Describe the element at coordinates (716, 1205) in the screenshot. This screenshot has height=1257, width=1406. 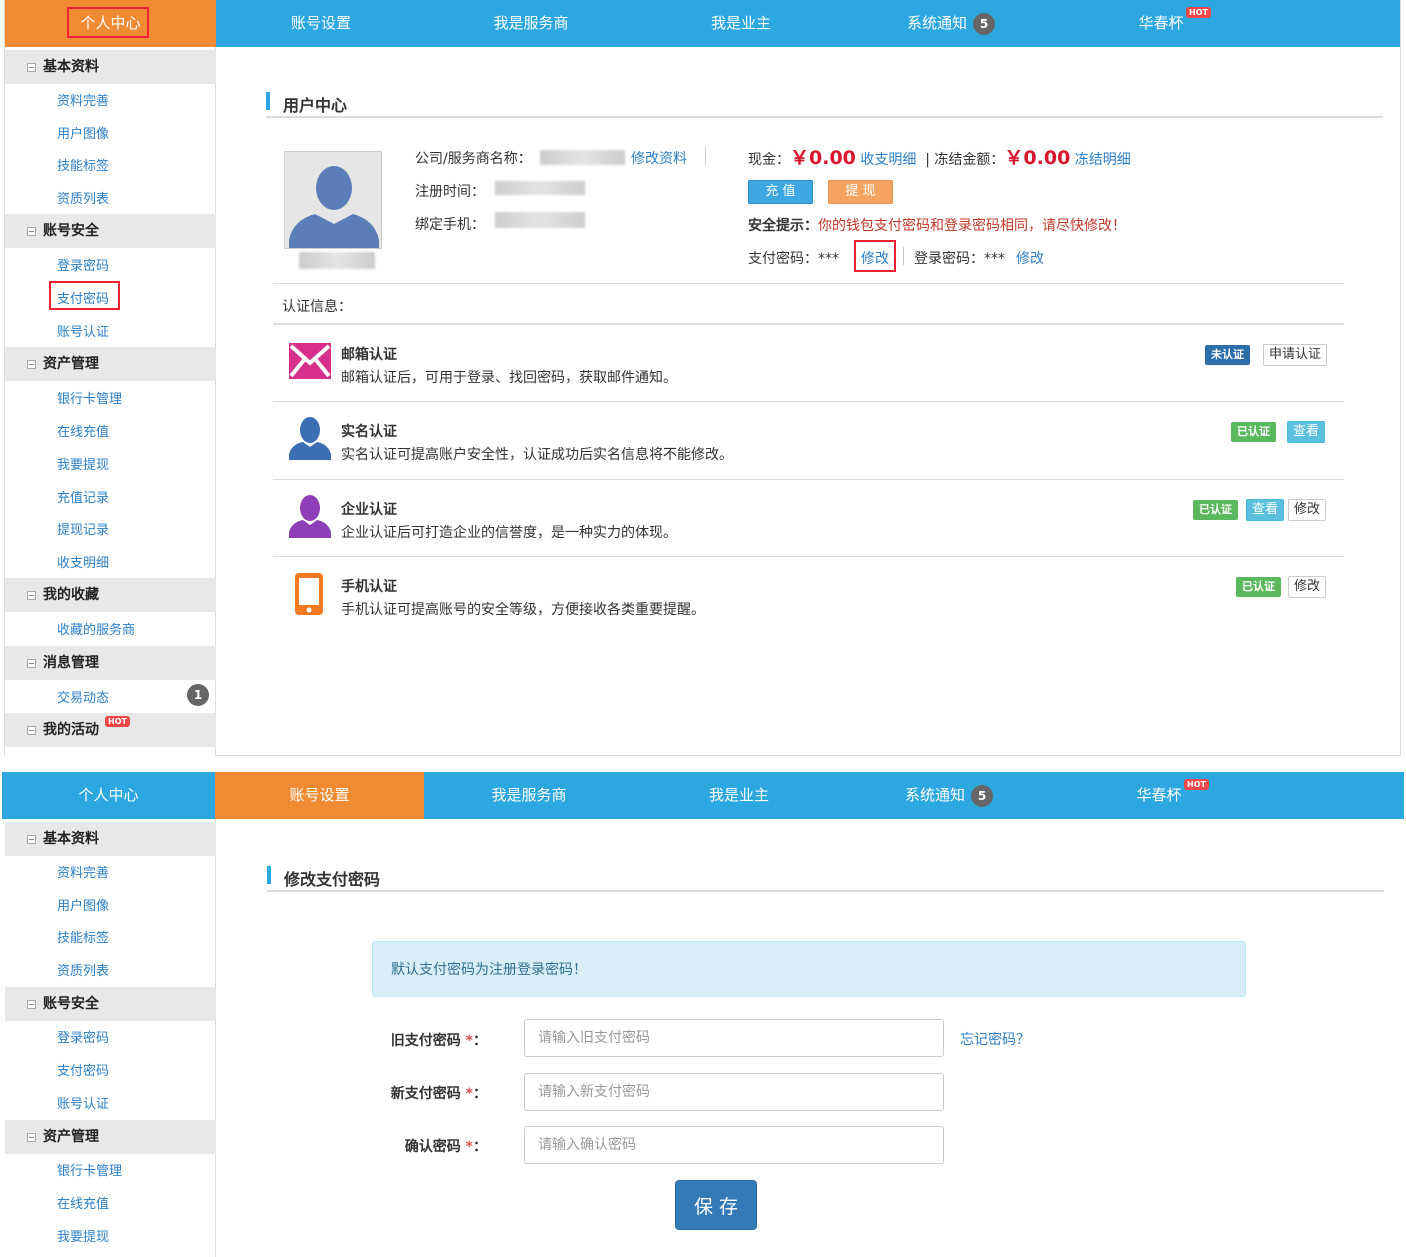
I see `save-button: 保 存` at that location.